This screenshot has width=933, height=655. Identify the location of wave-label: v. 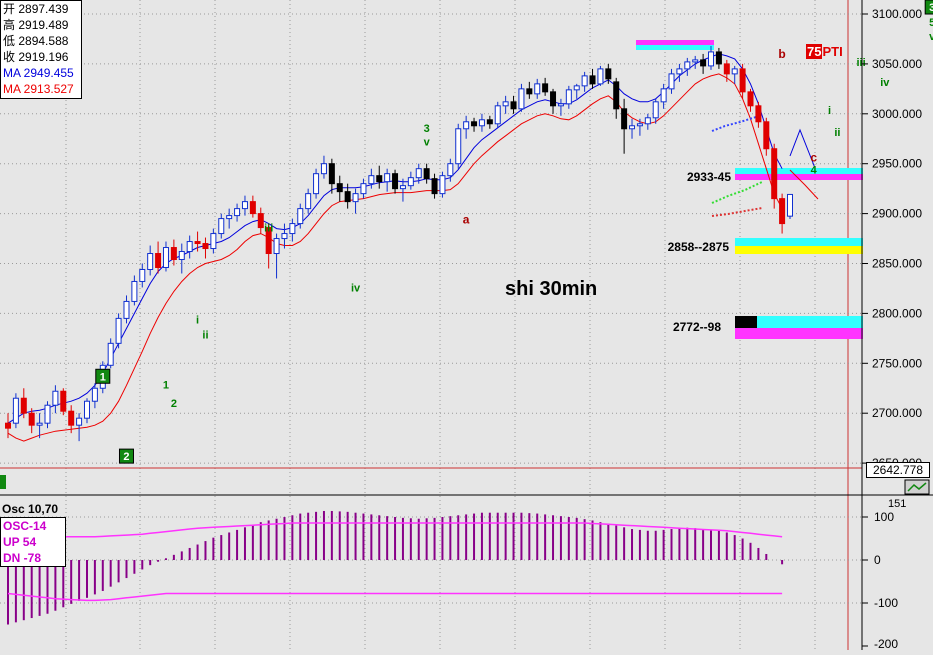
(427, 143).